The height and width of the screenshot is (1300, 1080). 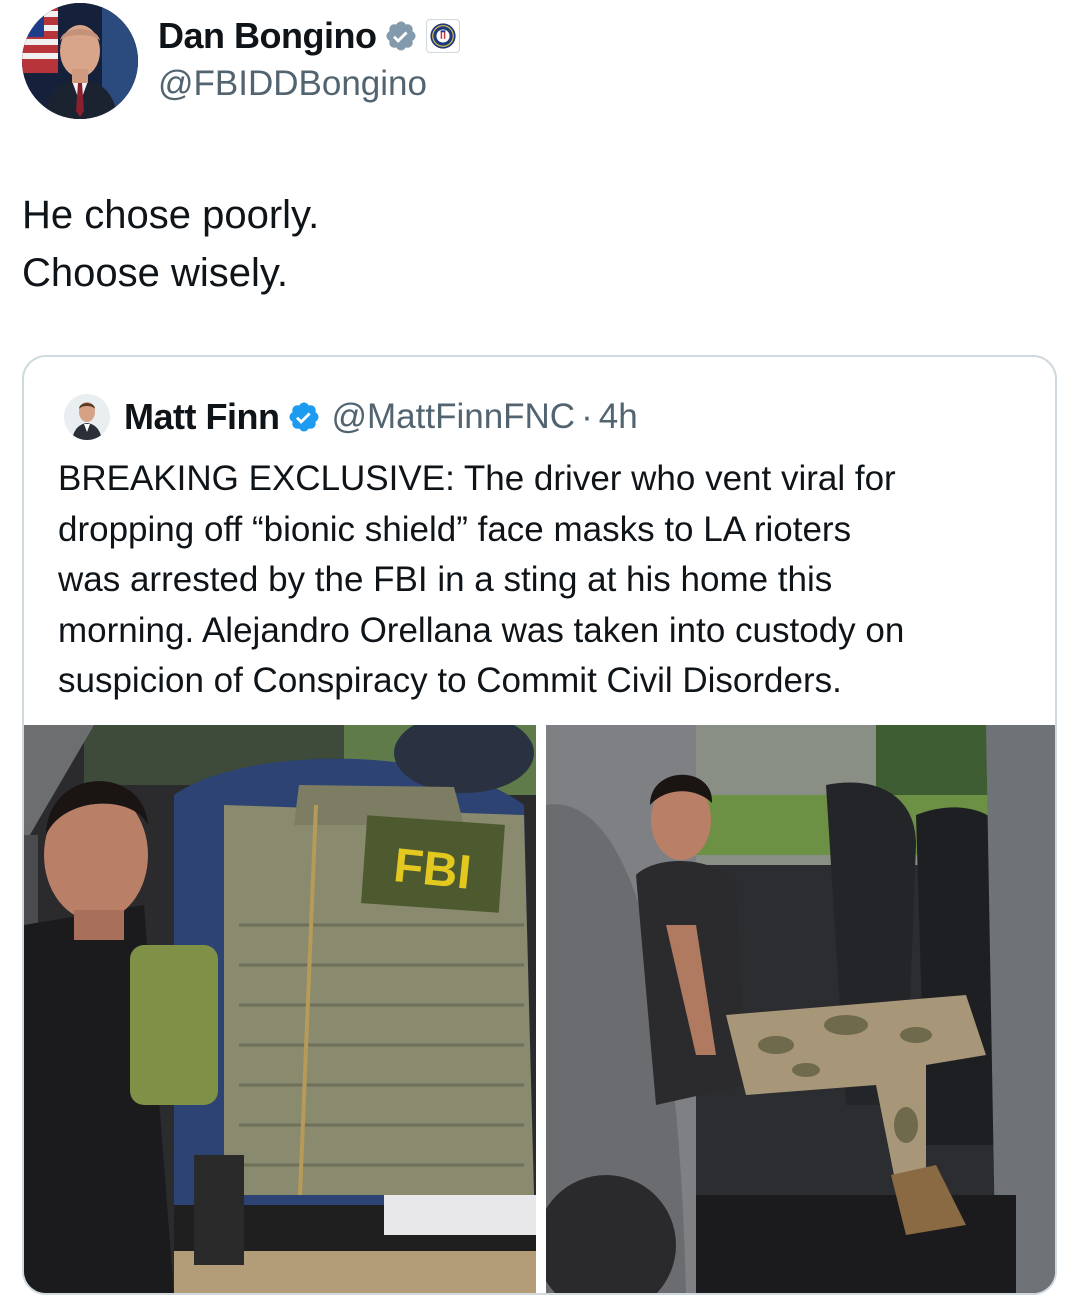 I want to click on author-avatar-image, so click(x=80, y=61).